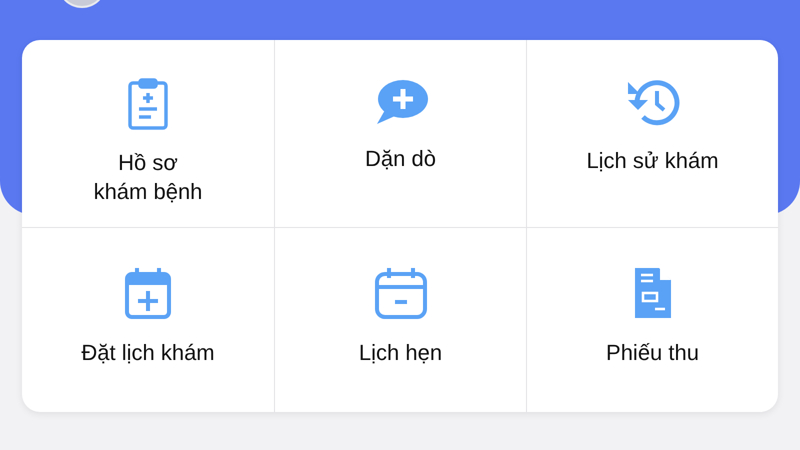 This screenshot has height=450, width=800. I want to click on history-icon, so click(653, 103).